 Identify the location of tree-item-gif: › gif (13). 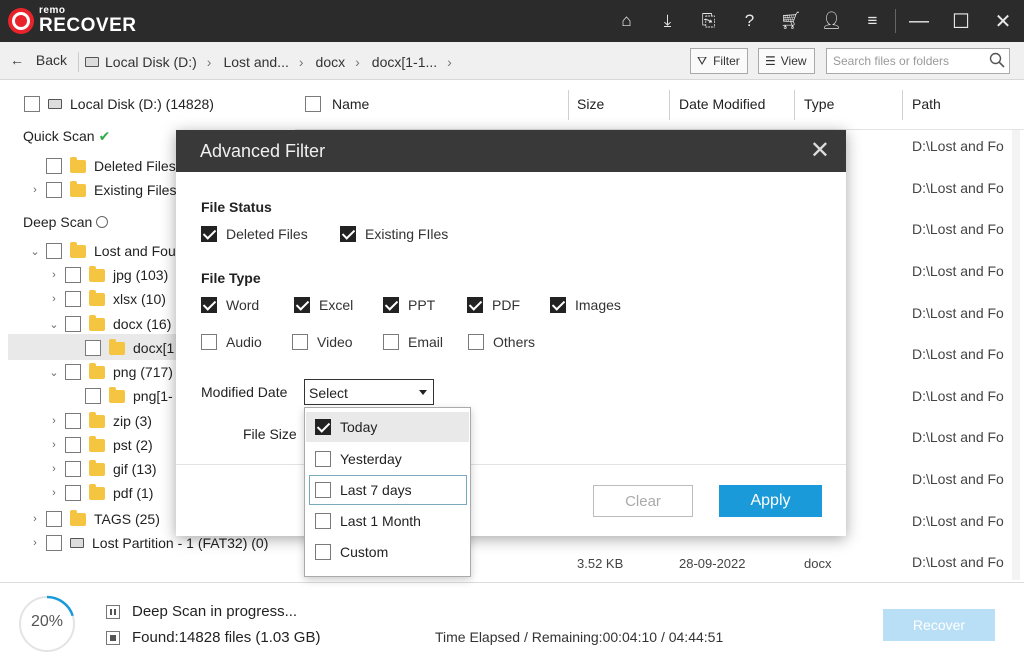
(102, 469).